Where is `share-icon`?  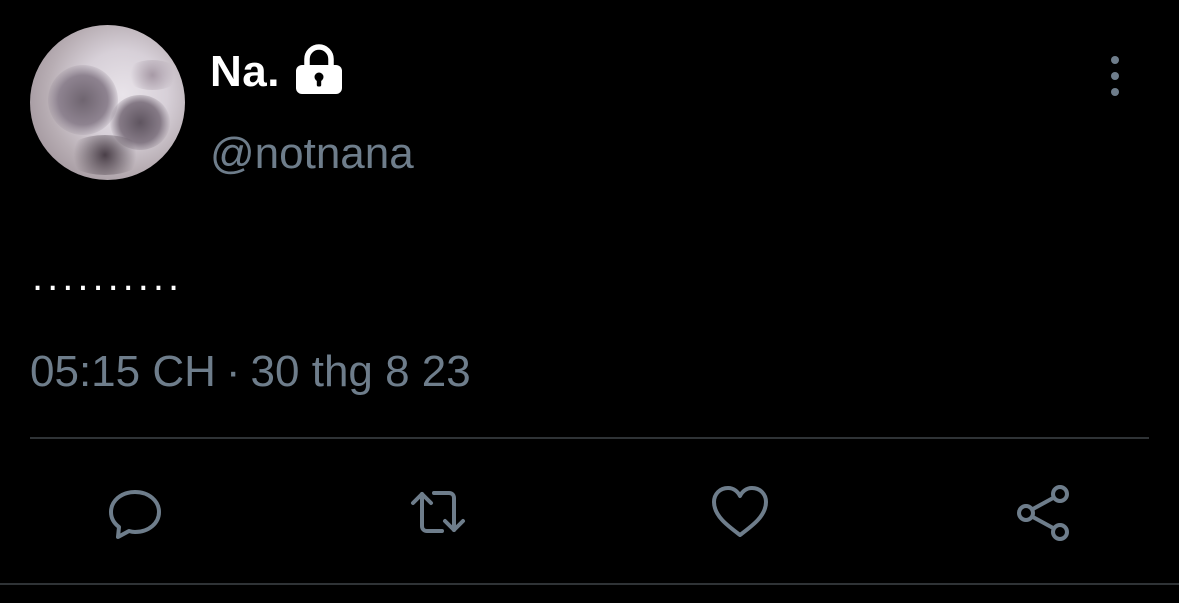 share-icon is located at coordinates (1043, 513).